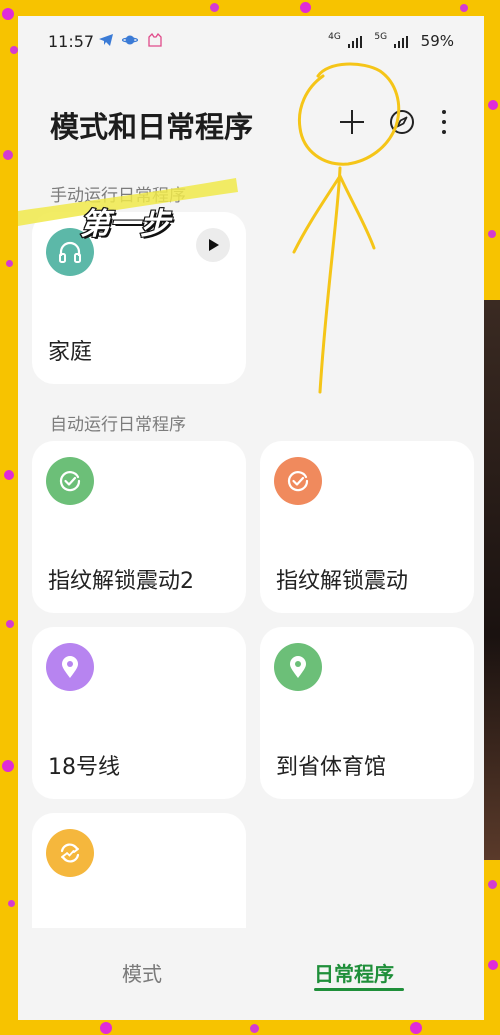  Describe the element at coordinates (491, 580) in the screenshot. I see `background-photo` at that location.